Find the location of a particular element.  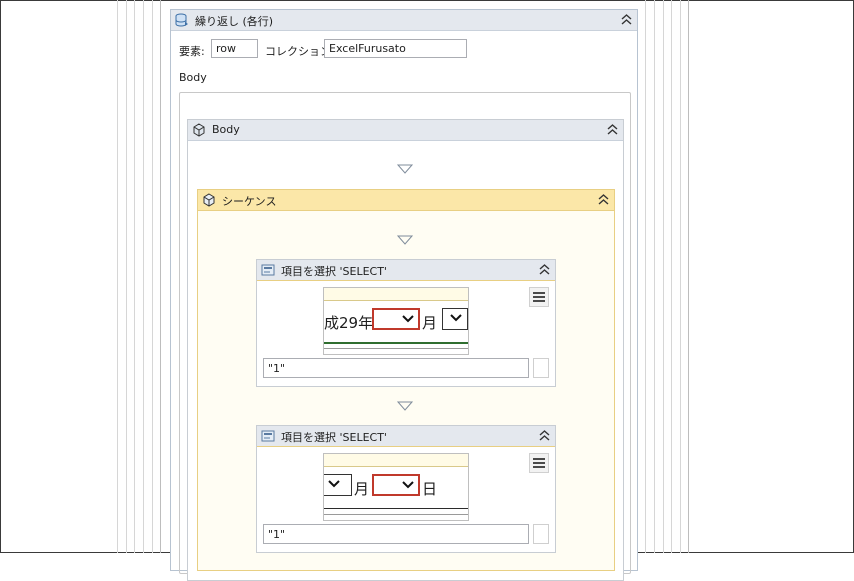

select-item-activity: 項目を選択 'SELECT' 月 日 "1" is located at coordinates (406, 489).